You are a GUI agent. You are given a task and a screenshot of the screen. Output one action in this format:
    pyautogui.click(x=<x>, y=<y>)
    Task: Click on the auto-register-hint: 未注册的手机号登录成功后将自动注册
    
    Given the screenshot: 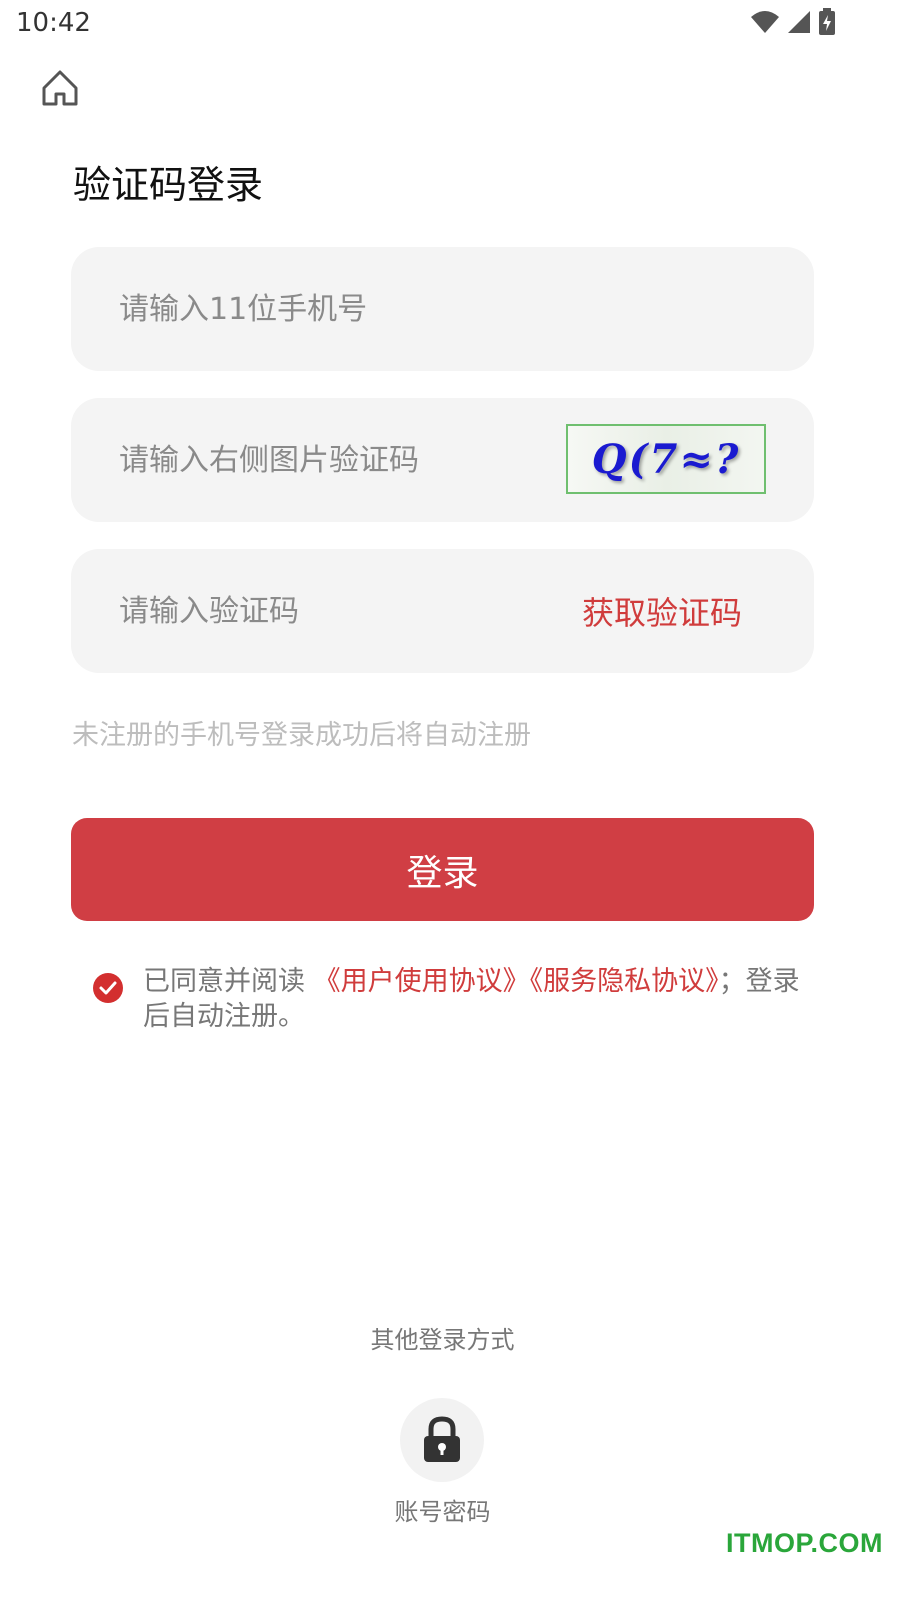 What is the action you would take?
    pyautogui.click(x=301, y=735)
    